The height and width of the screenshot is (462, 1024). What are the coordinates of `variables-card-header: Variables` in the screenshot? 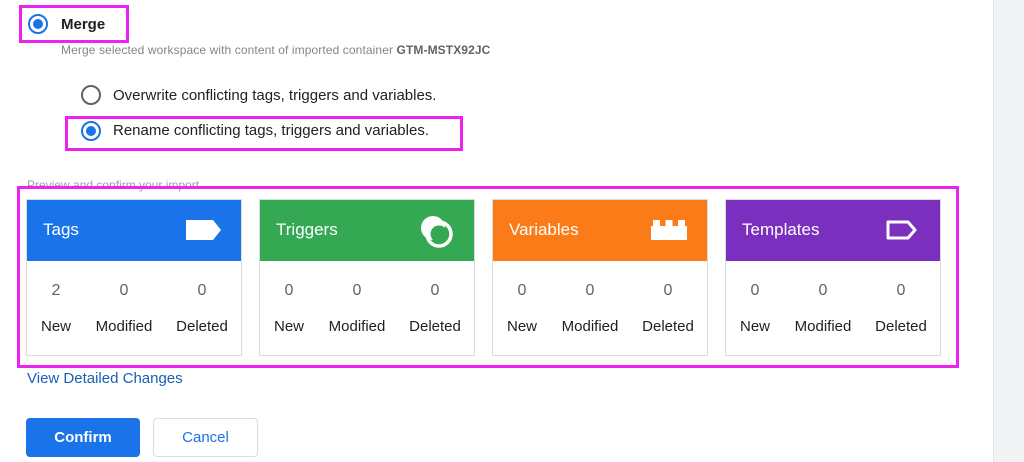 It's located at (600, 230).